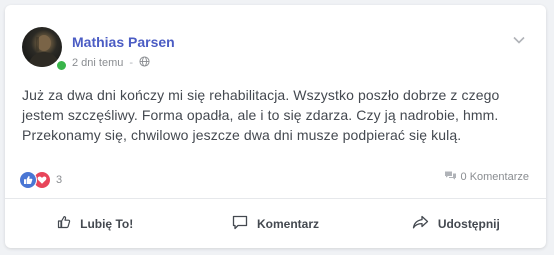  I want to click on chevron-down-icon, so click(519, 40).